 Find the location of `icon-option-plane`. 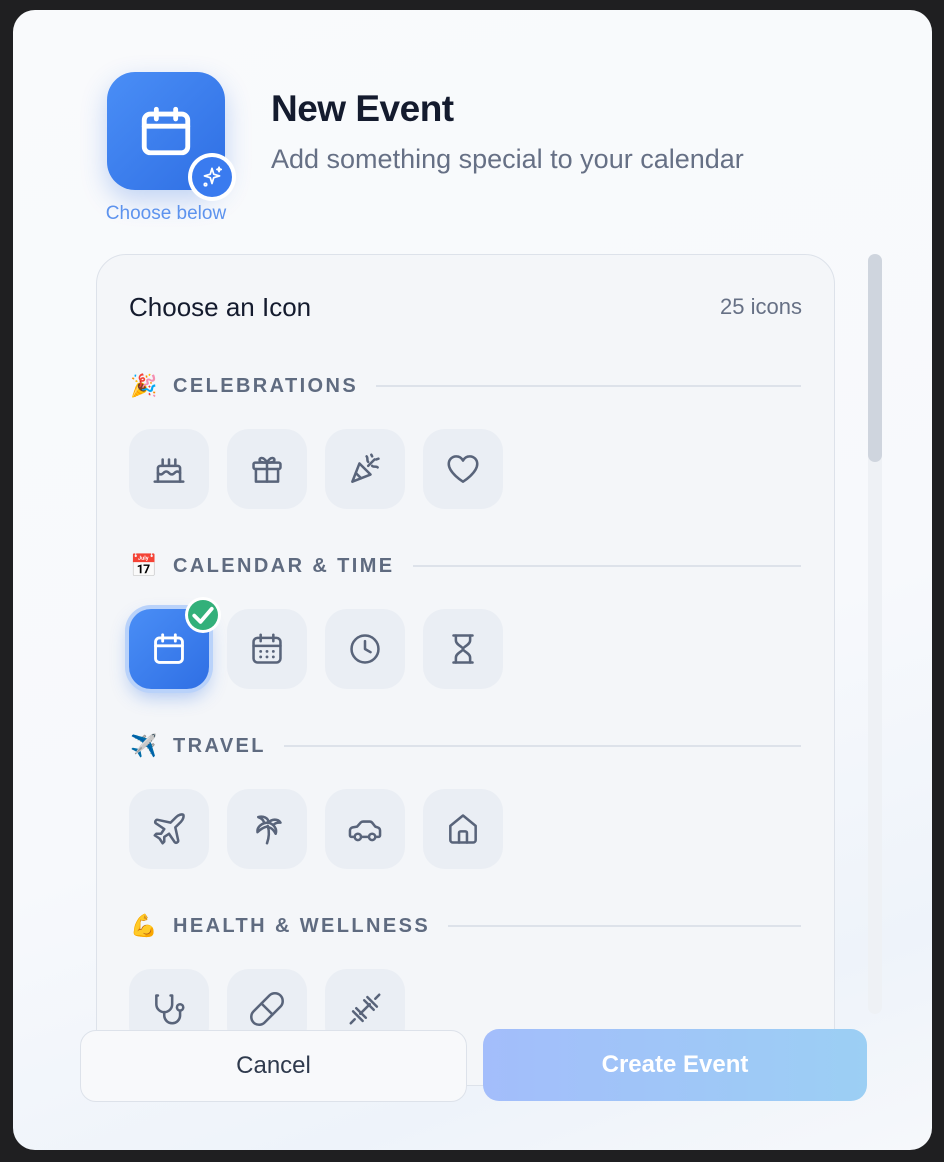

icon-option-plane is located at coordinates (169, 829).